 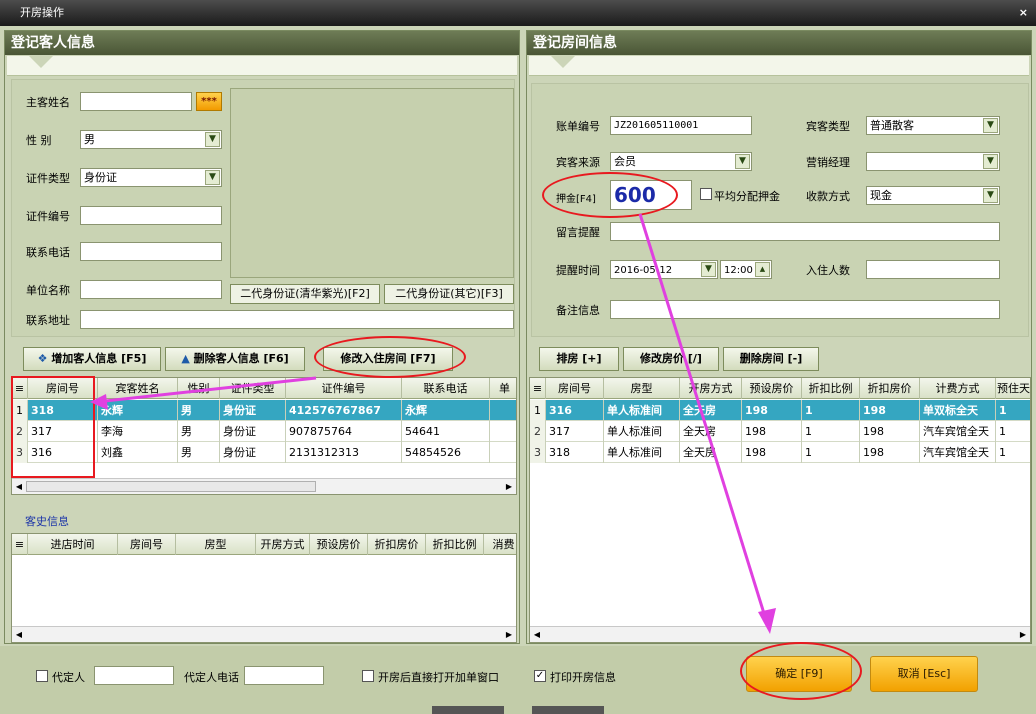 What do you see at coordinates (73, 544) in the screenshot?
I see `col-checkin-time: 进店时间` at bounding box center [73, 544].